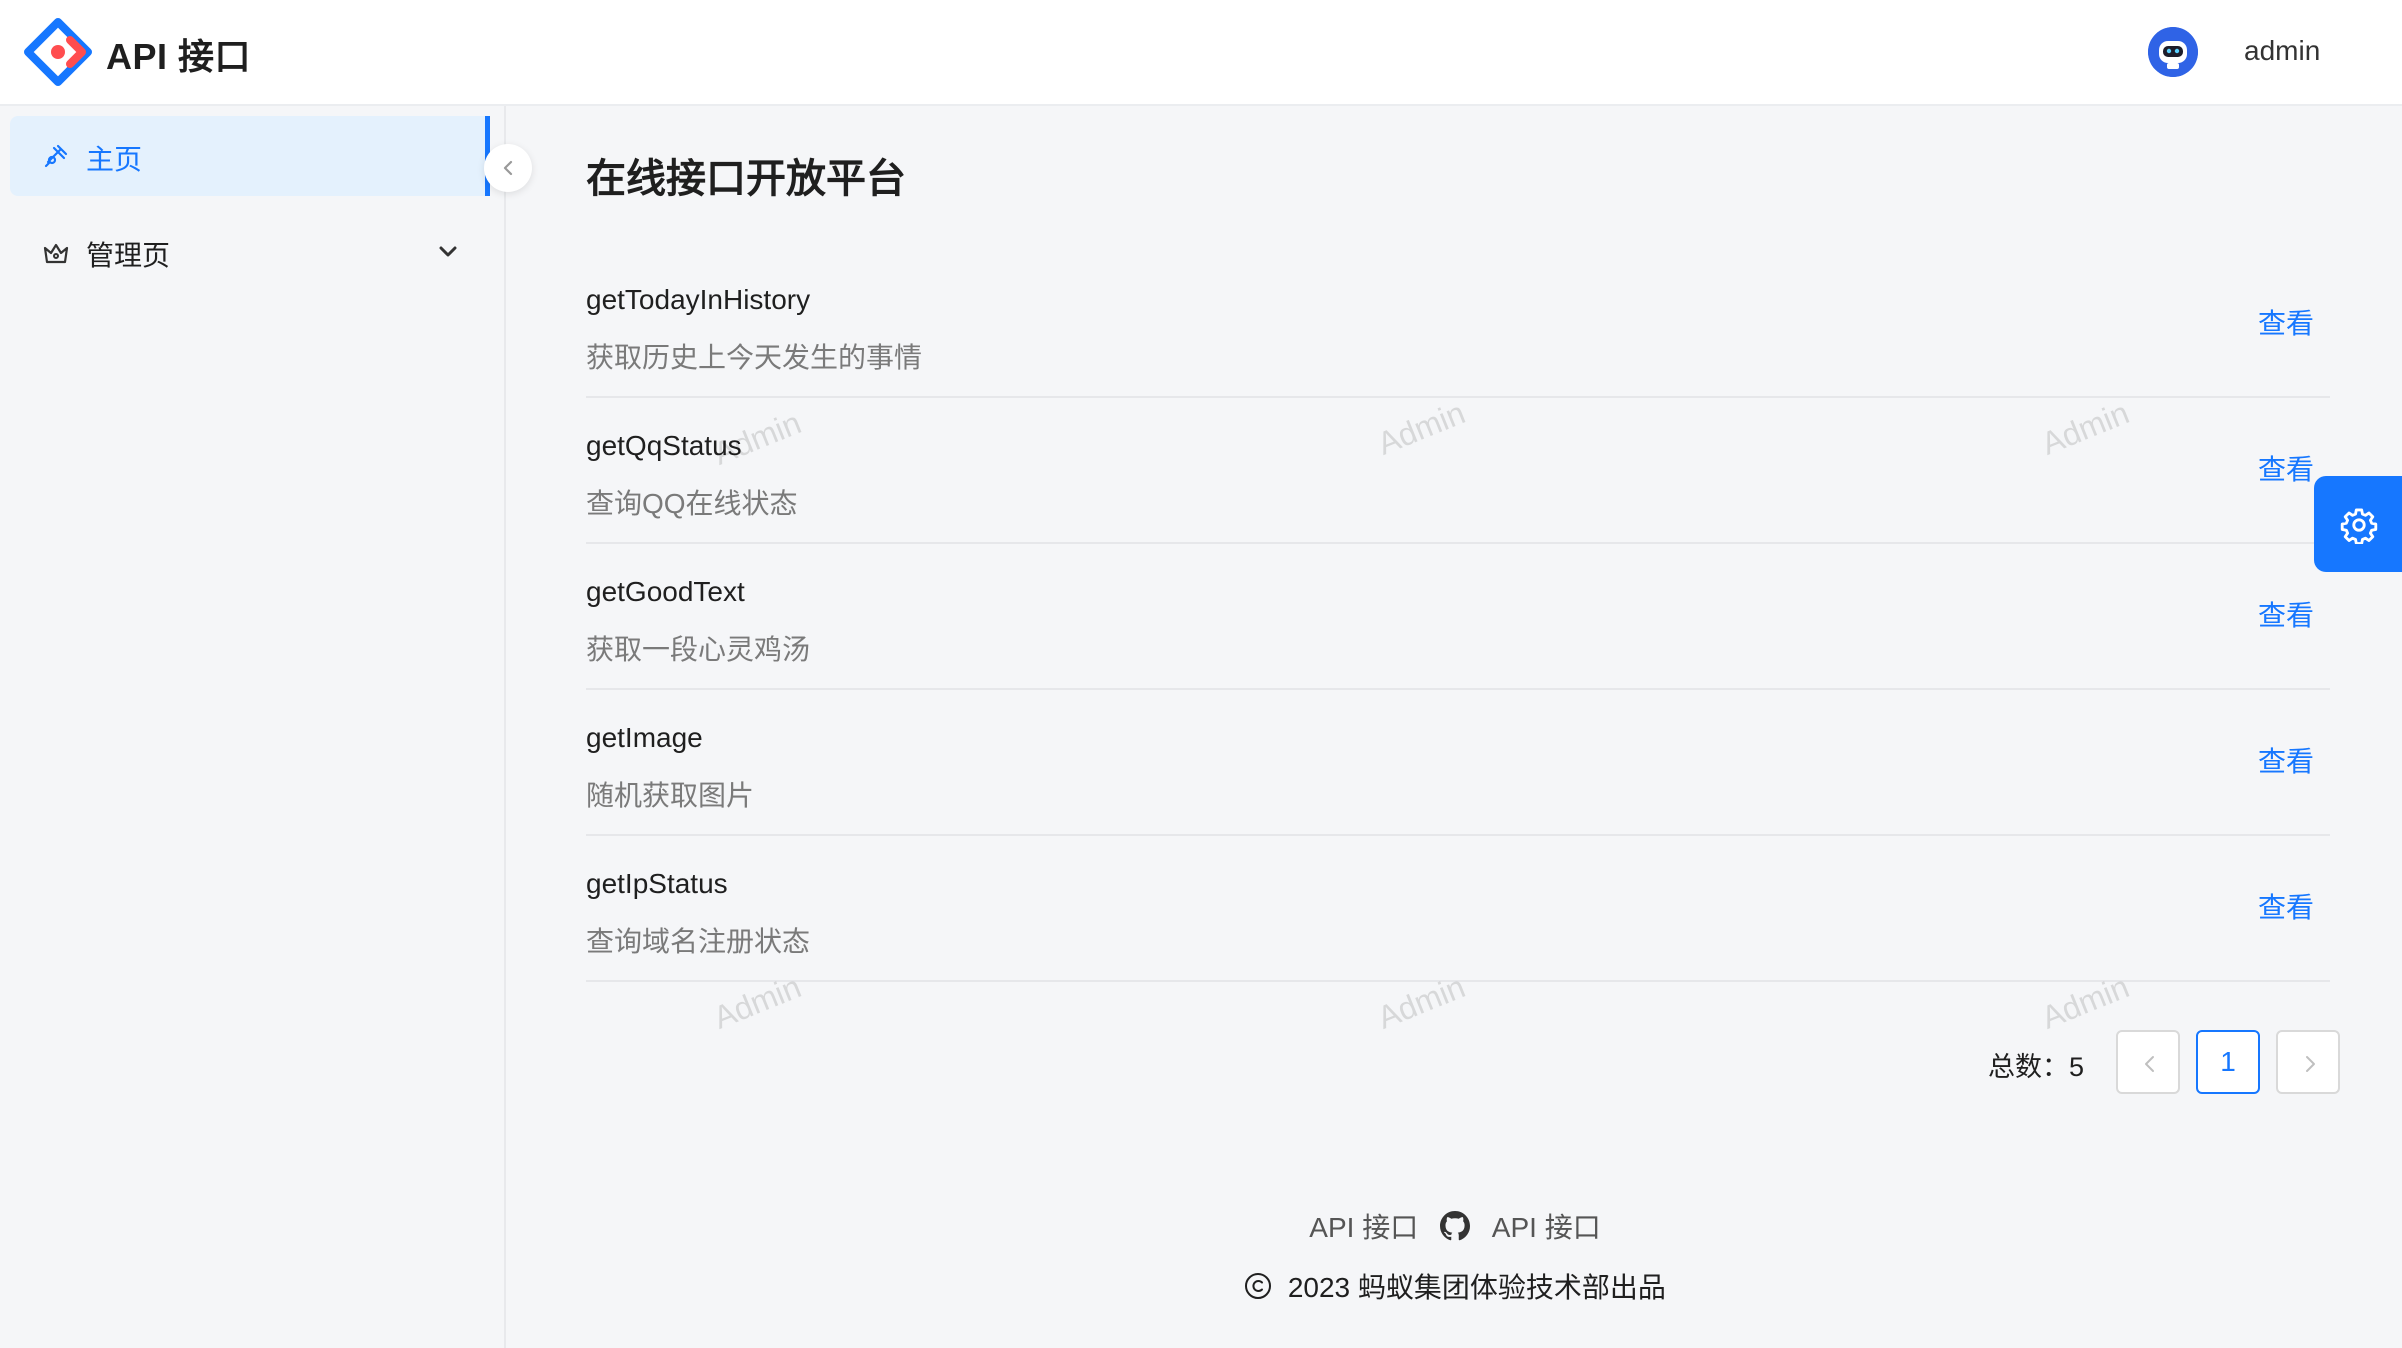  Describe the element at coordinates (665, 592) in the screenshot. I see `api-name: getGoodText` at that location.